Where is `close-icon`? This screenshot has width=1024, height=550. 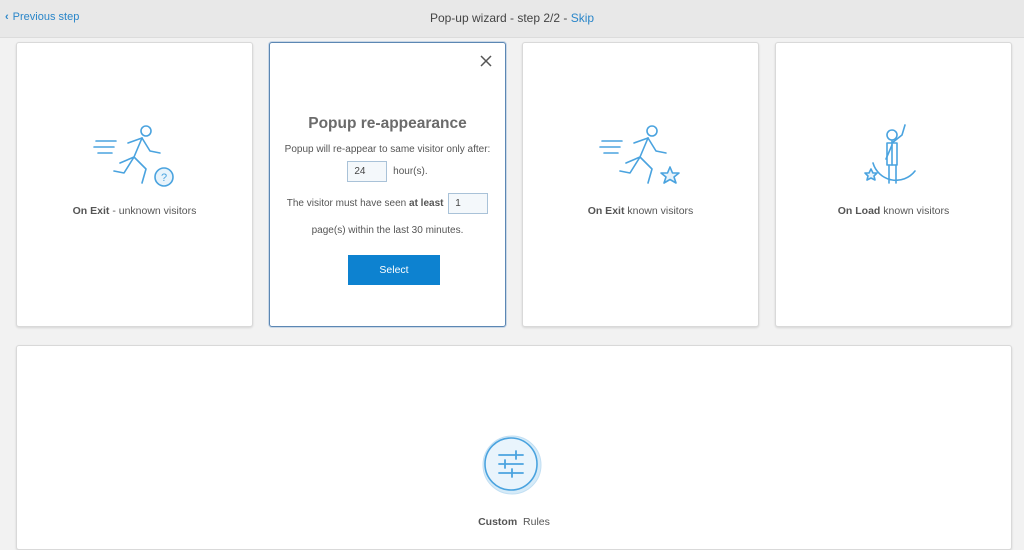
close-icon is located at coordinates (486, 61).